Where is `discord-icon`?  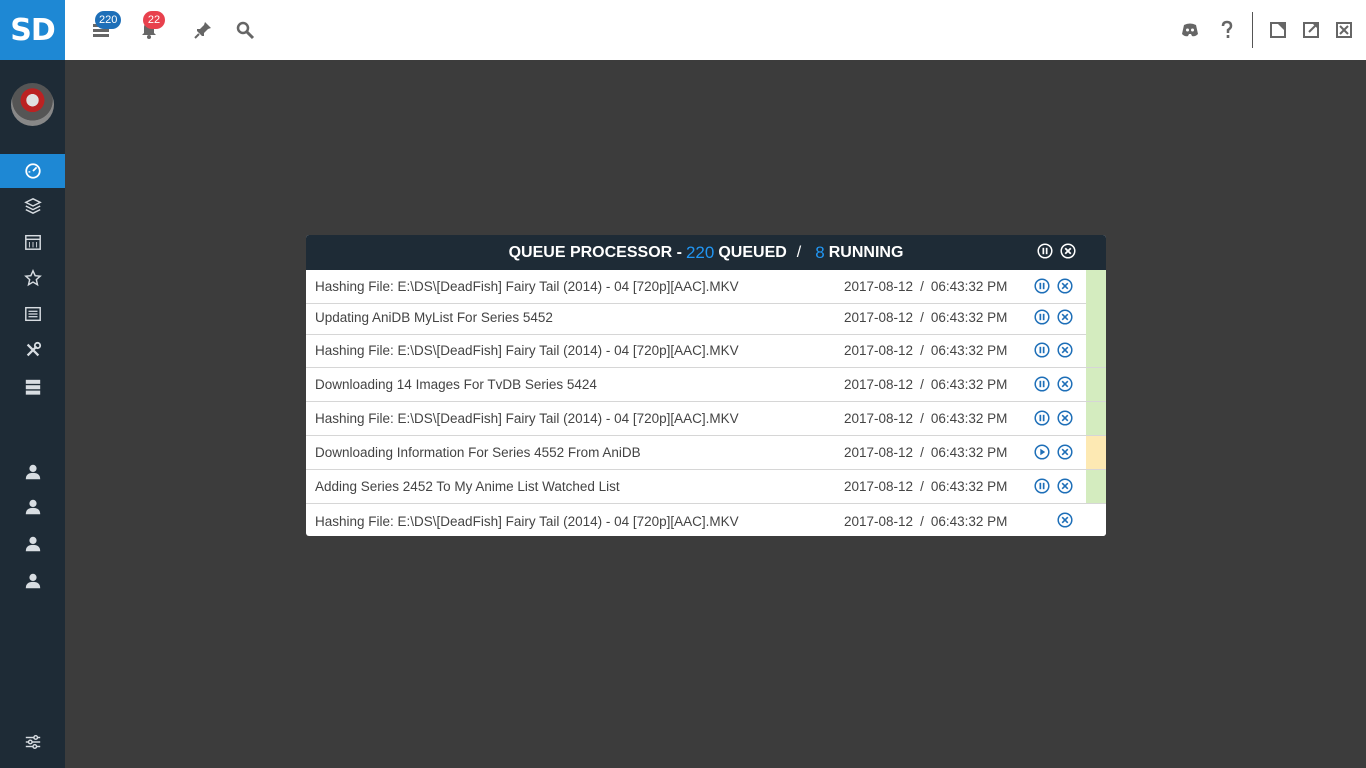 discord-icon is located at coordinates (1190, 30).